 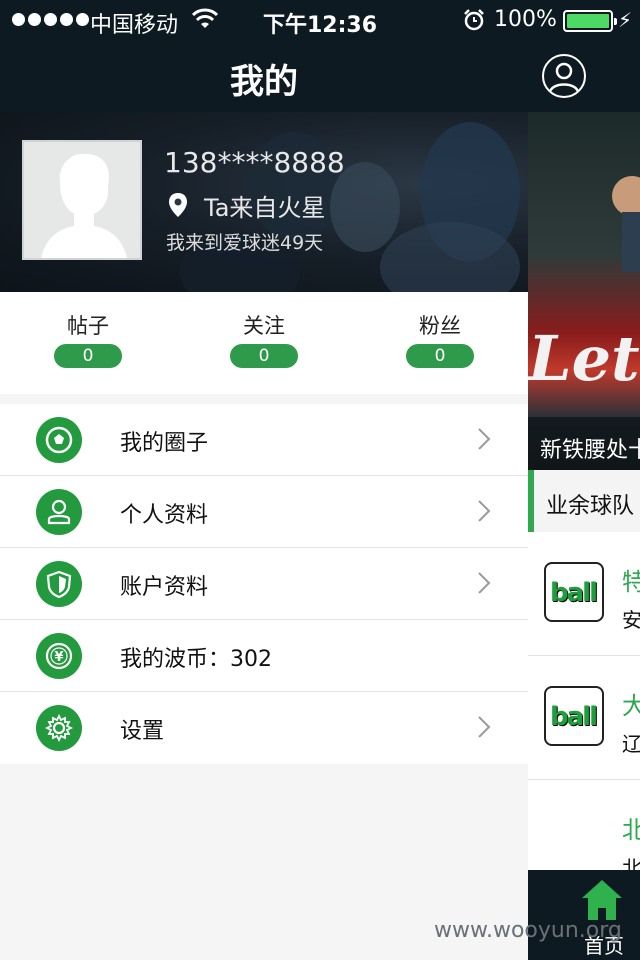 I want to click on team-subtitle: 辽, so click(x=631, y=744).